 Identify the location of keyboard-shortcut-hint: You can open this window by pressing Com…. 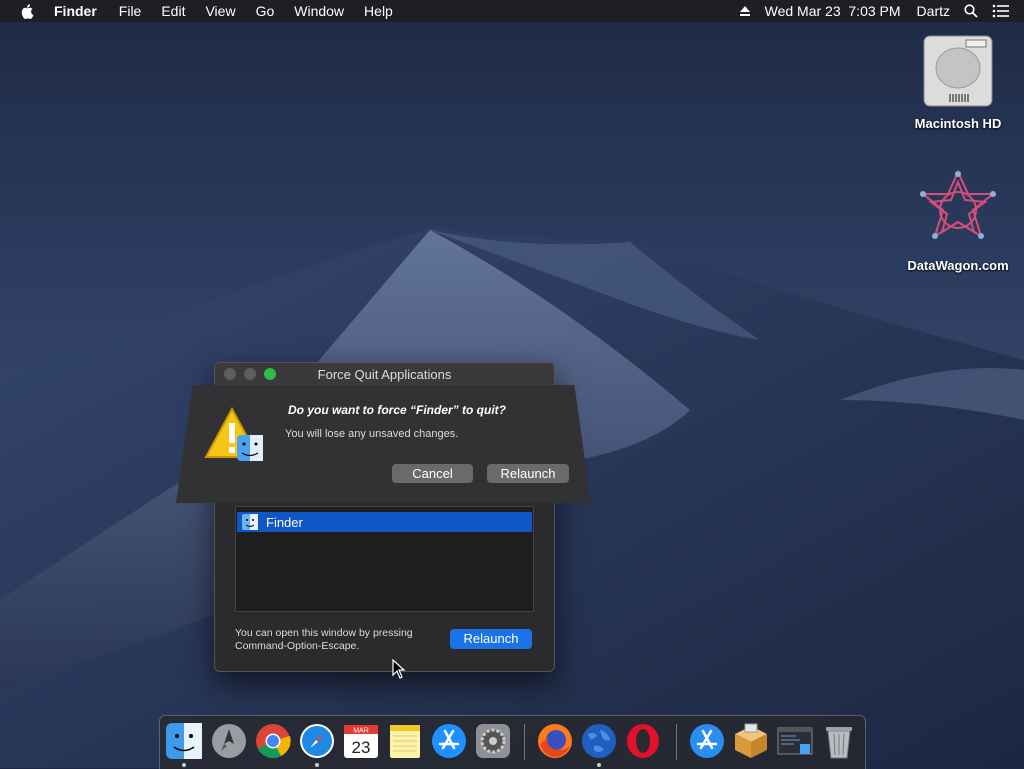
(340, 640).